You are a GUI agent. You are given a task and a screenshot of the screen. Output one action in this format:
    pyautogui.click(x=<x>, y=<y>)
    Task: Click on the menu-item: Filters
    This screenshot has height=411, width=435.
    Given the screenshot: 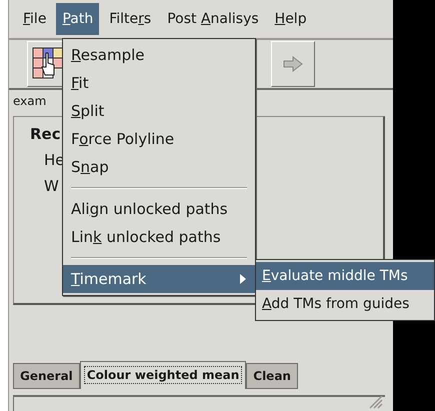 What is the action you would take?
    pyautogui.click(x=130, y=19)
    